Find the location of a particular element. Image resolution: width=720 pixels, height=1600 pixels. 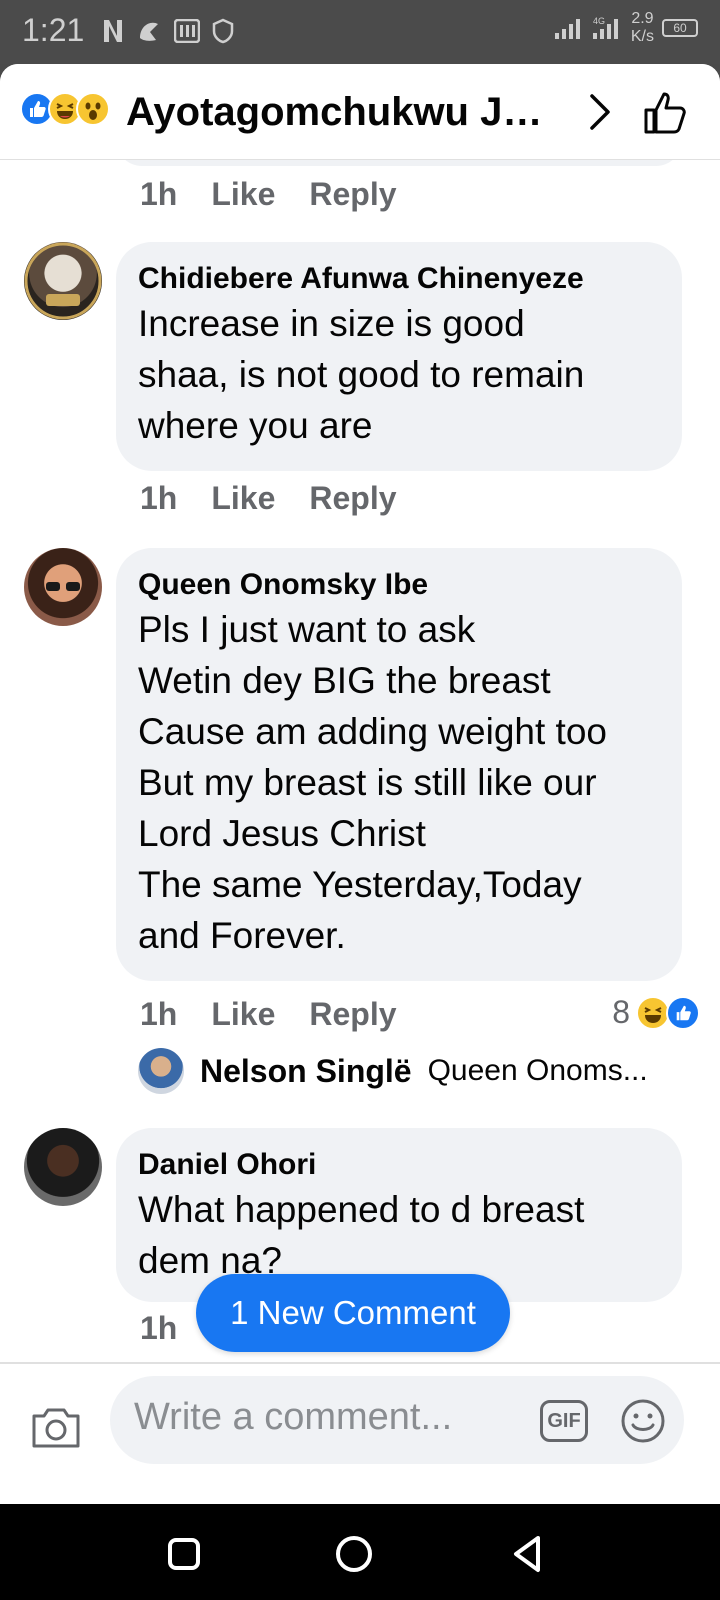

comment-author: Chidiebere Afunwa Chinenyeze is located at coordinates (399, 279).